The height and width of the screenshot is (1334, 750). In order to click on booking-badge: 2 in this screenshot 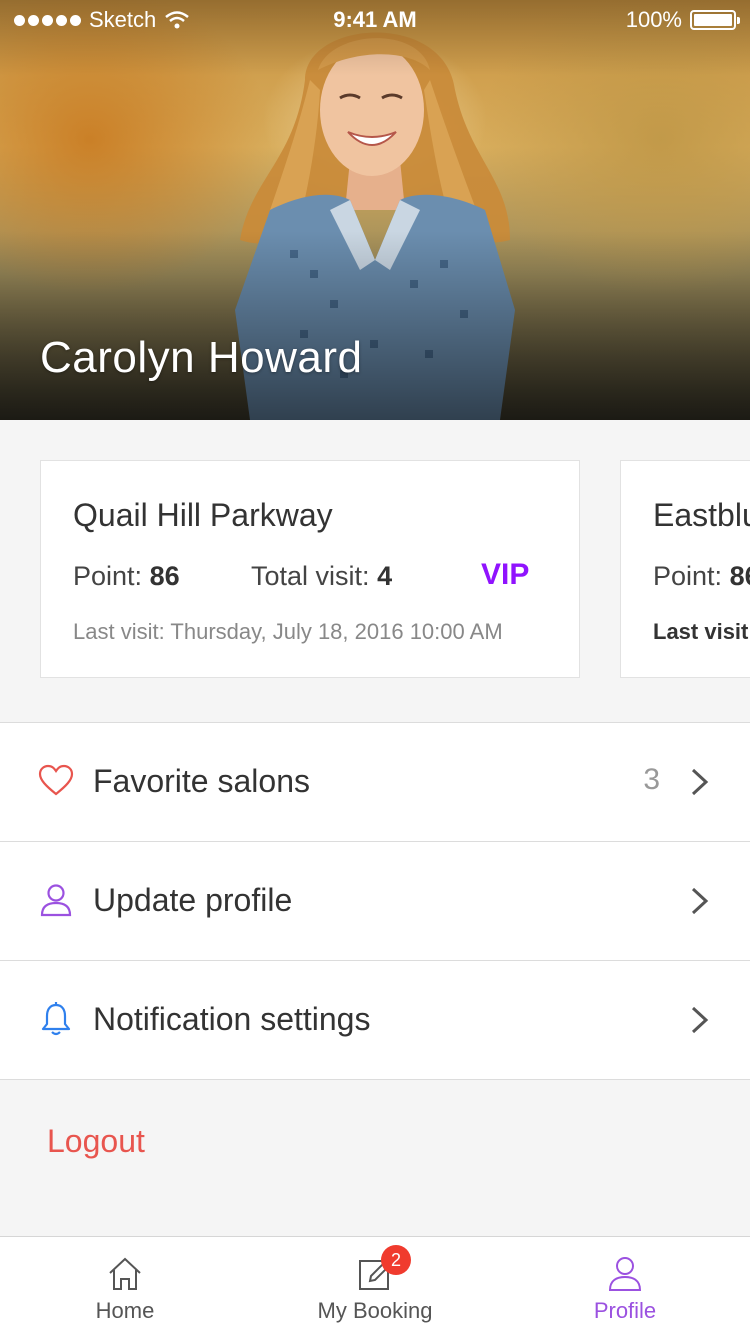, I will do `click(396, 1260)`.